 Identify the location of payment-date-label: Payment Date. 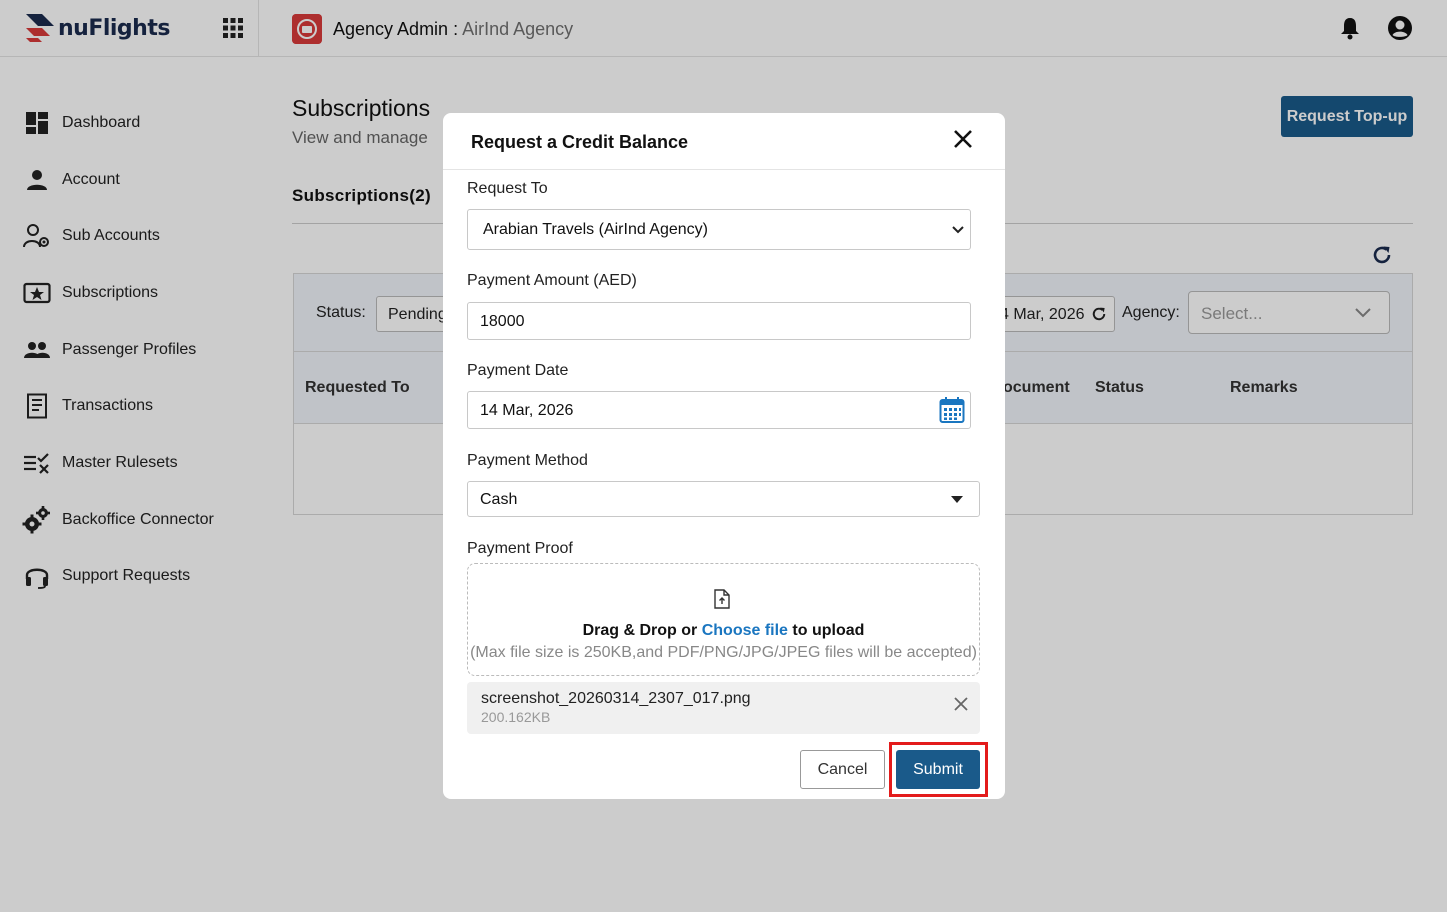
(518, 370).